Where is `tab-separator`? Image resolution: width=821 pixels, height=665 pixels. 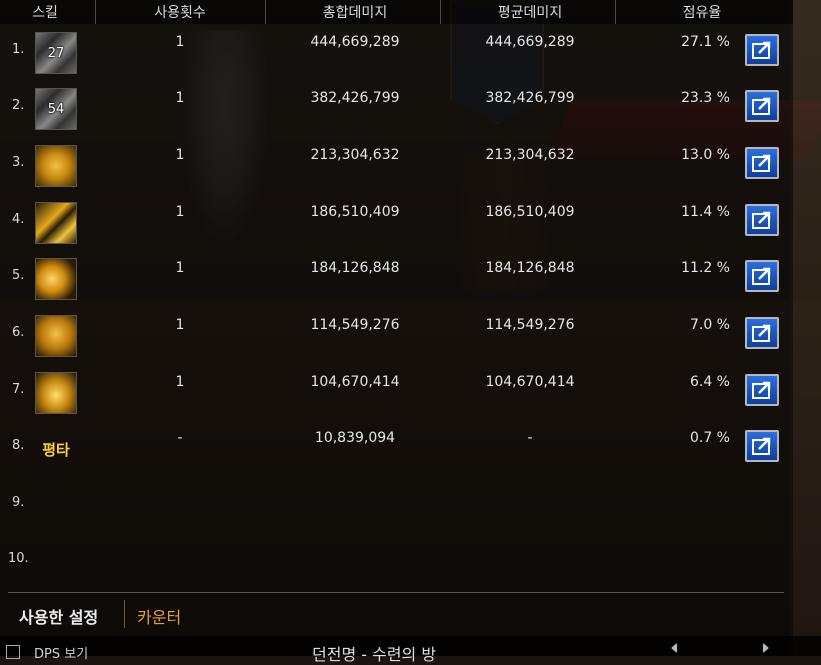
tab-separator is located at coordinates (124, 614).